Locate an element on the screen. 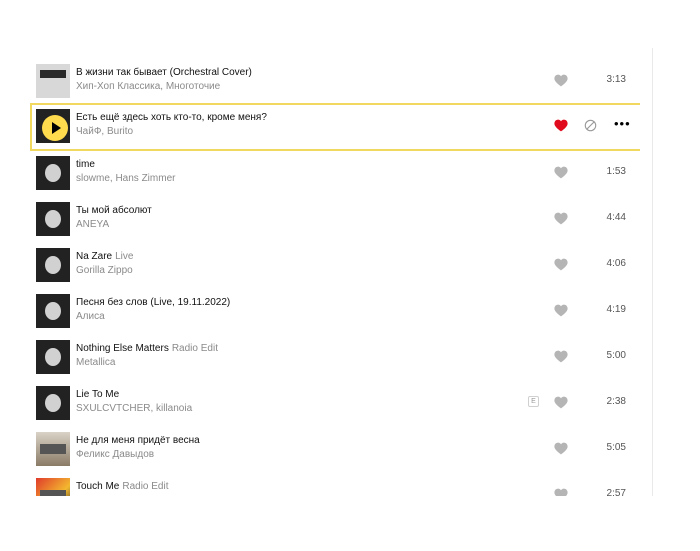 The image size is (700, 551). track-title-text: Песня без слов (Live, 19.11.2022) is located at coordinates (153, 302).